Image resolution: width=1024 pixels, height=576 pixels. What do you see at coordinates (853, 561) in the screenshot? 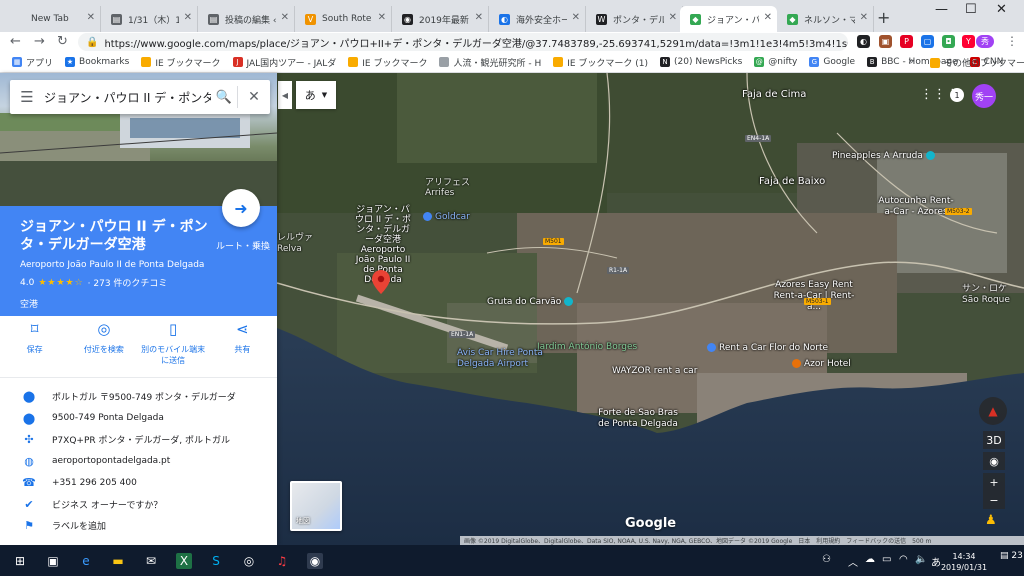
I see `show-hidden-icons-chevron: ︿` at bounding box center [853, 561].